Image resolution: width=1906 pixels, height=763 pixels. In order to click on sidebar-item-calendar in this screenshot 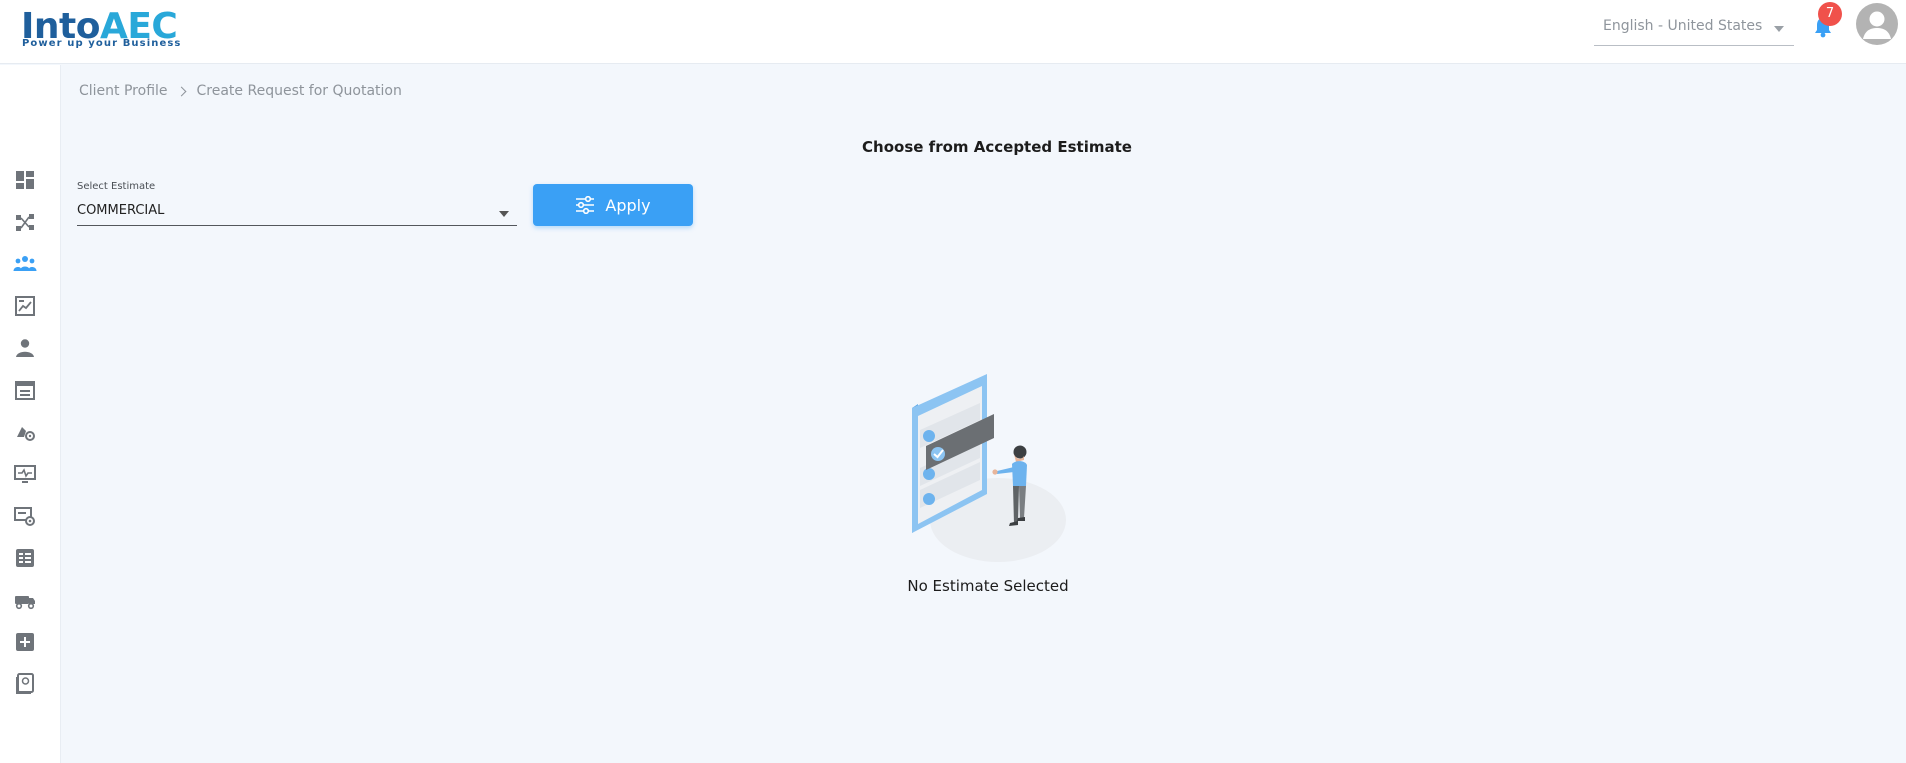, I will do `click(25, 390)`.